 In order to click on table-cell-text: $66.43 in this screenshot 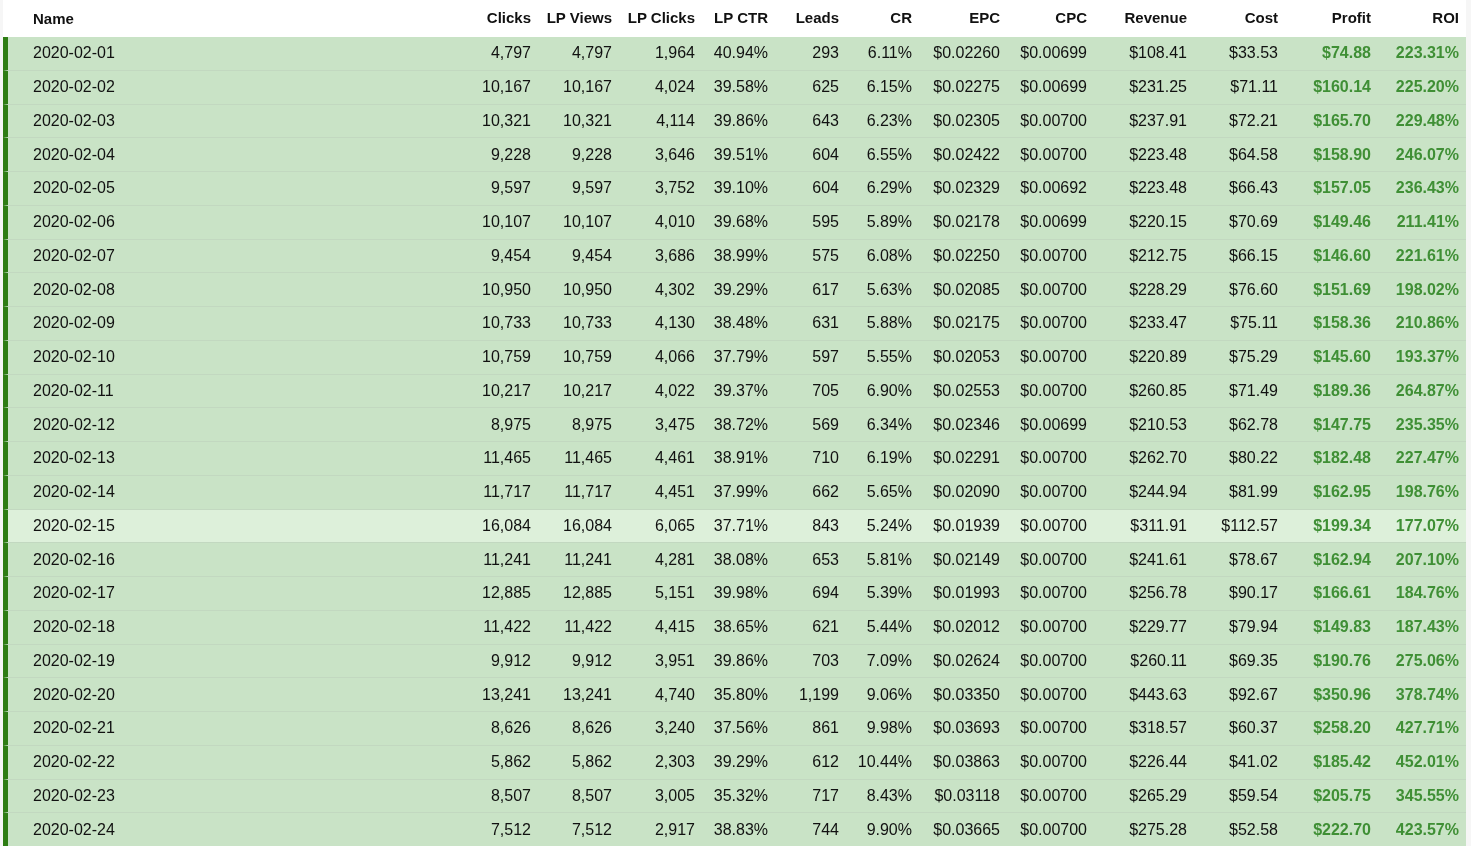, I will do `click(1253, 188)`.